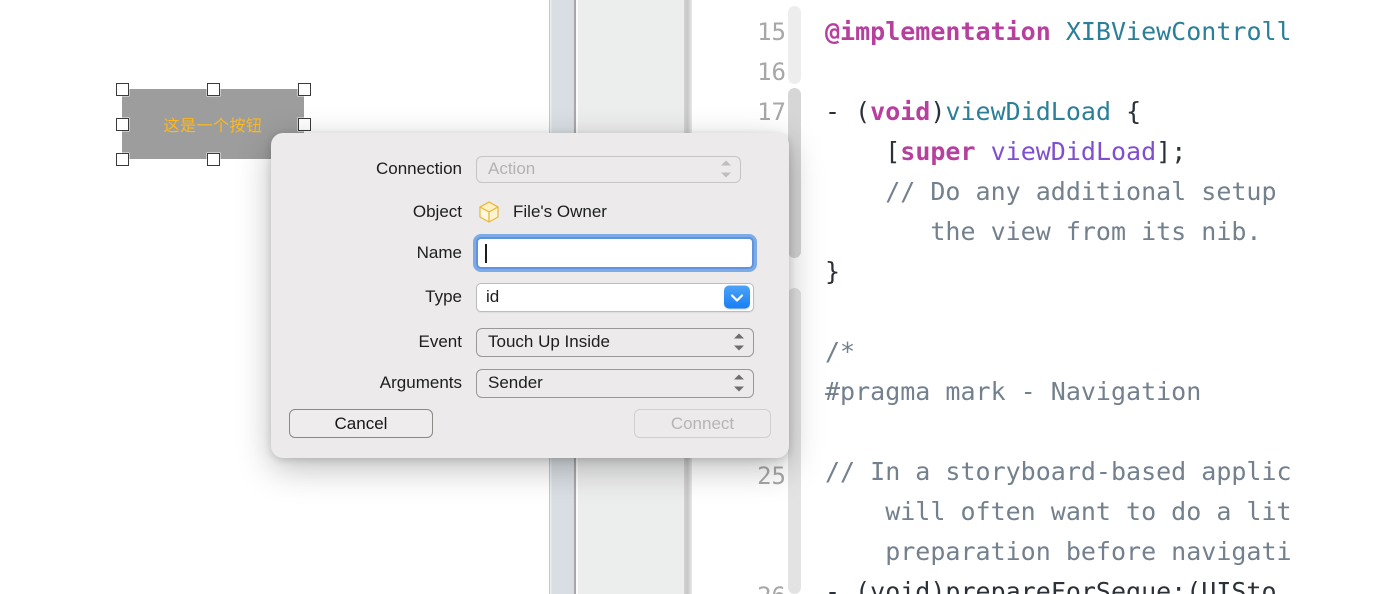 Image resolution: width=1392 pixels, height=594 pixels. I want to click on line-number: 16, so click(771, 72).